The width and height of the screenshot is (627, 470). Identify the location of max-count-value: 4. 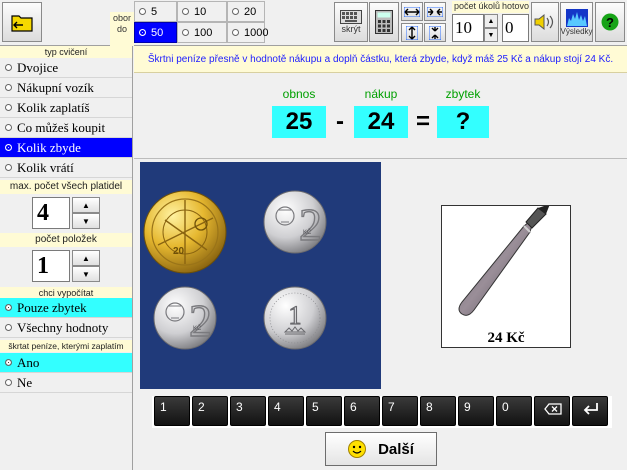
(51, 213).